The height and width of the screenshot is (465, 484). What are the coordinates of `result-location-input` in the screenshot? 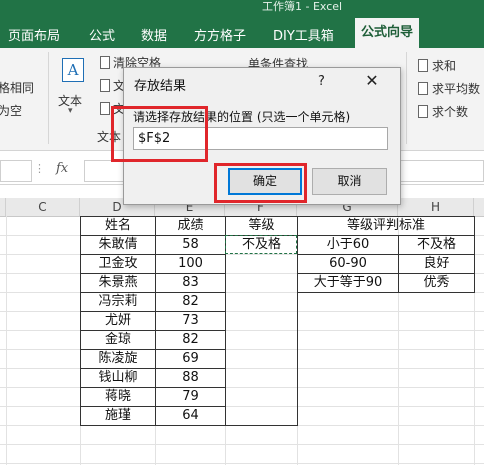 It's located at (260, 138).